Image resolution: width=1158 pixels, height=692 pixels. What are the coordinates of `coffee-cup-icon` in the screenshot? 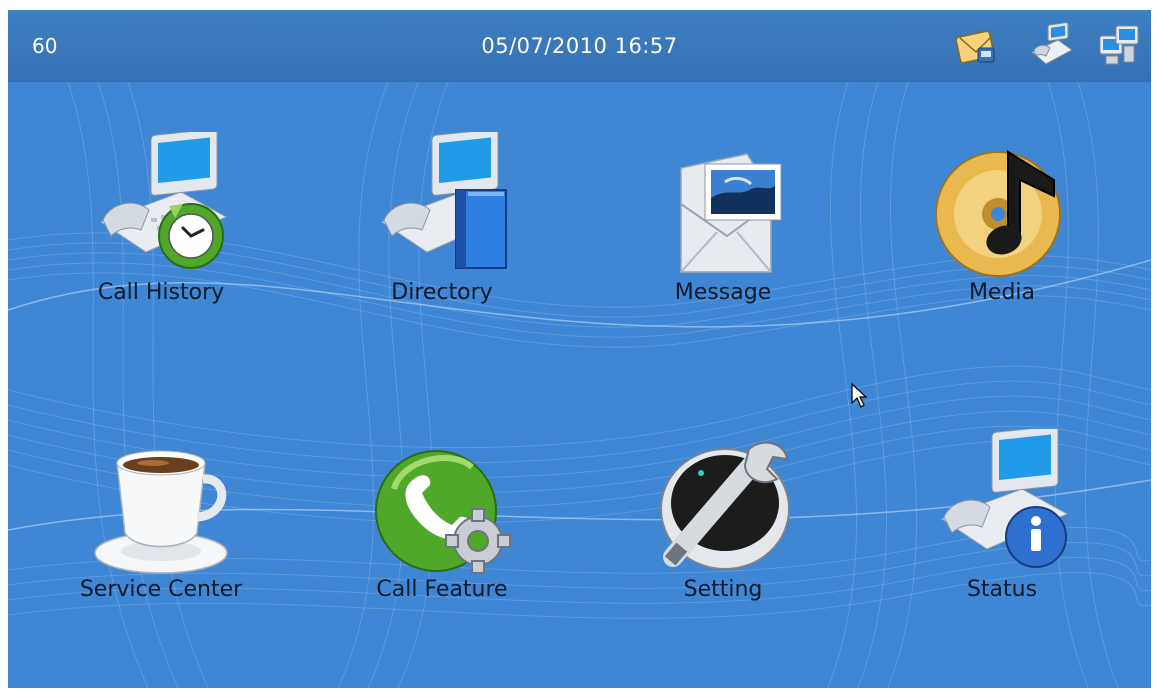 It's located at (161, 512).